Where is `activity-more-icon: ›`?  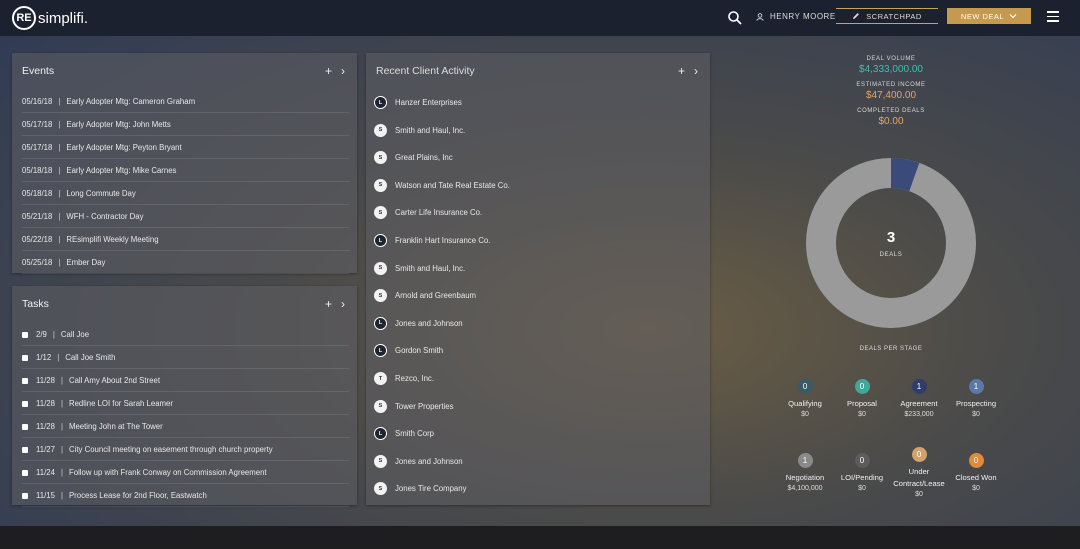 activity-more-icon: › is located at coordinates (696, 71).